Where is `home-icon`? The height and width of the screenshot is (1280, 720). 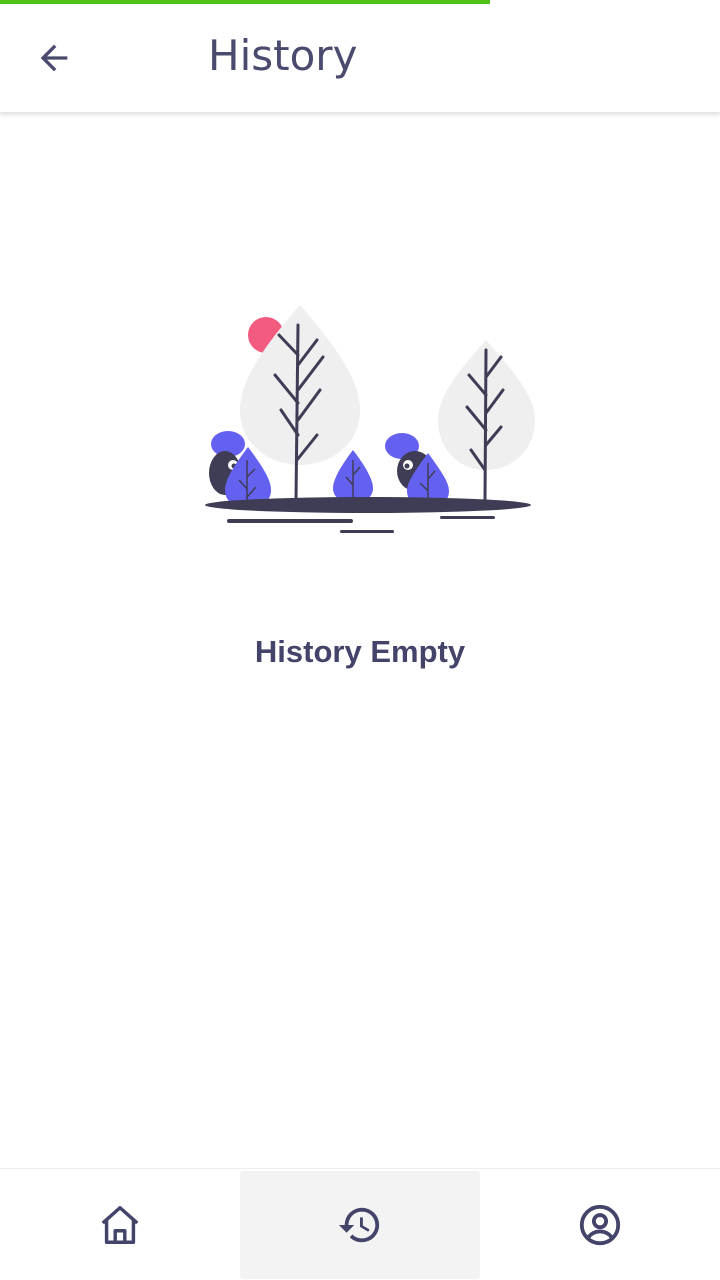 home-icon is located at coordinates (120, 1225).